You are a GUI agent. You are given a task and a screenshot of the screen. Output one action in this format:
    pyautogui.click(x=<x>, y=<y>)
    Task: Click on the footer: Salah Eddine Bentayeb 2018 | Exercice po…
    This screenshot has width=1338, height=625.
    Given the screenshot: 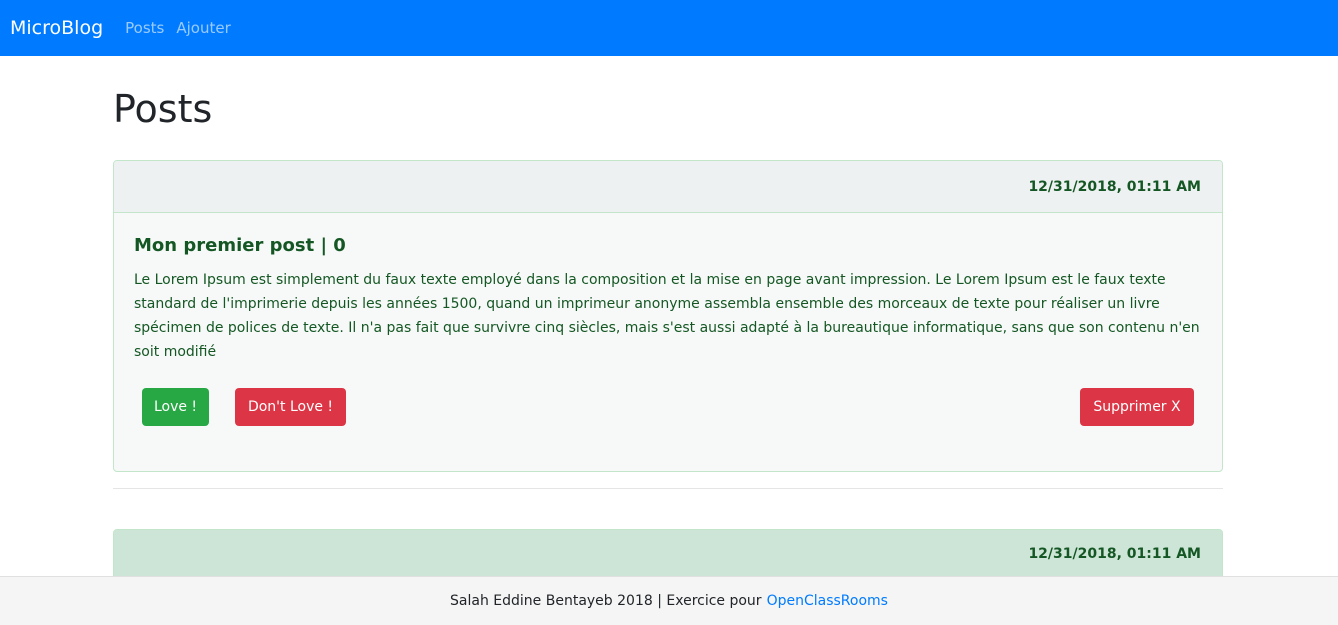 What is the action you would take?
    pyautogui.click(x=669, y=600)
    